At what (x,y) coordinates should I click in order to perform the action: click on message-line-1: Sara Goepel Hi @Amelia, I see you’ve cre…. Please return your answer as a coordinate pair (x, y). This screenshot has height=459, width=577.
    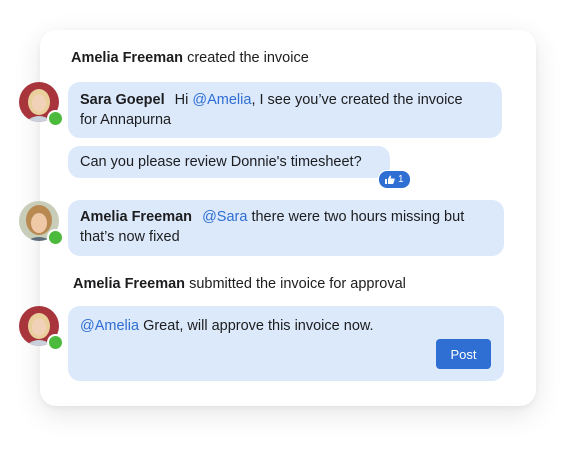
    Looking at the image, I should click on (285, 100).